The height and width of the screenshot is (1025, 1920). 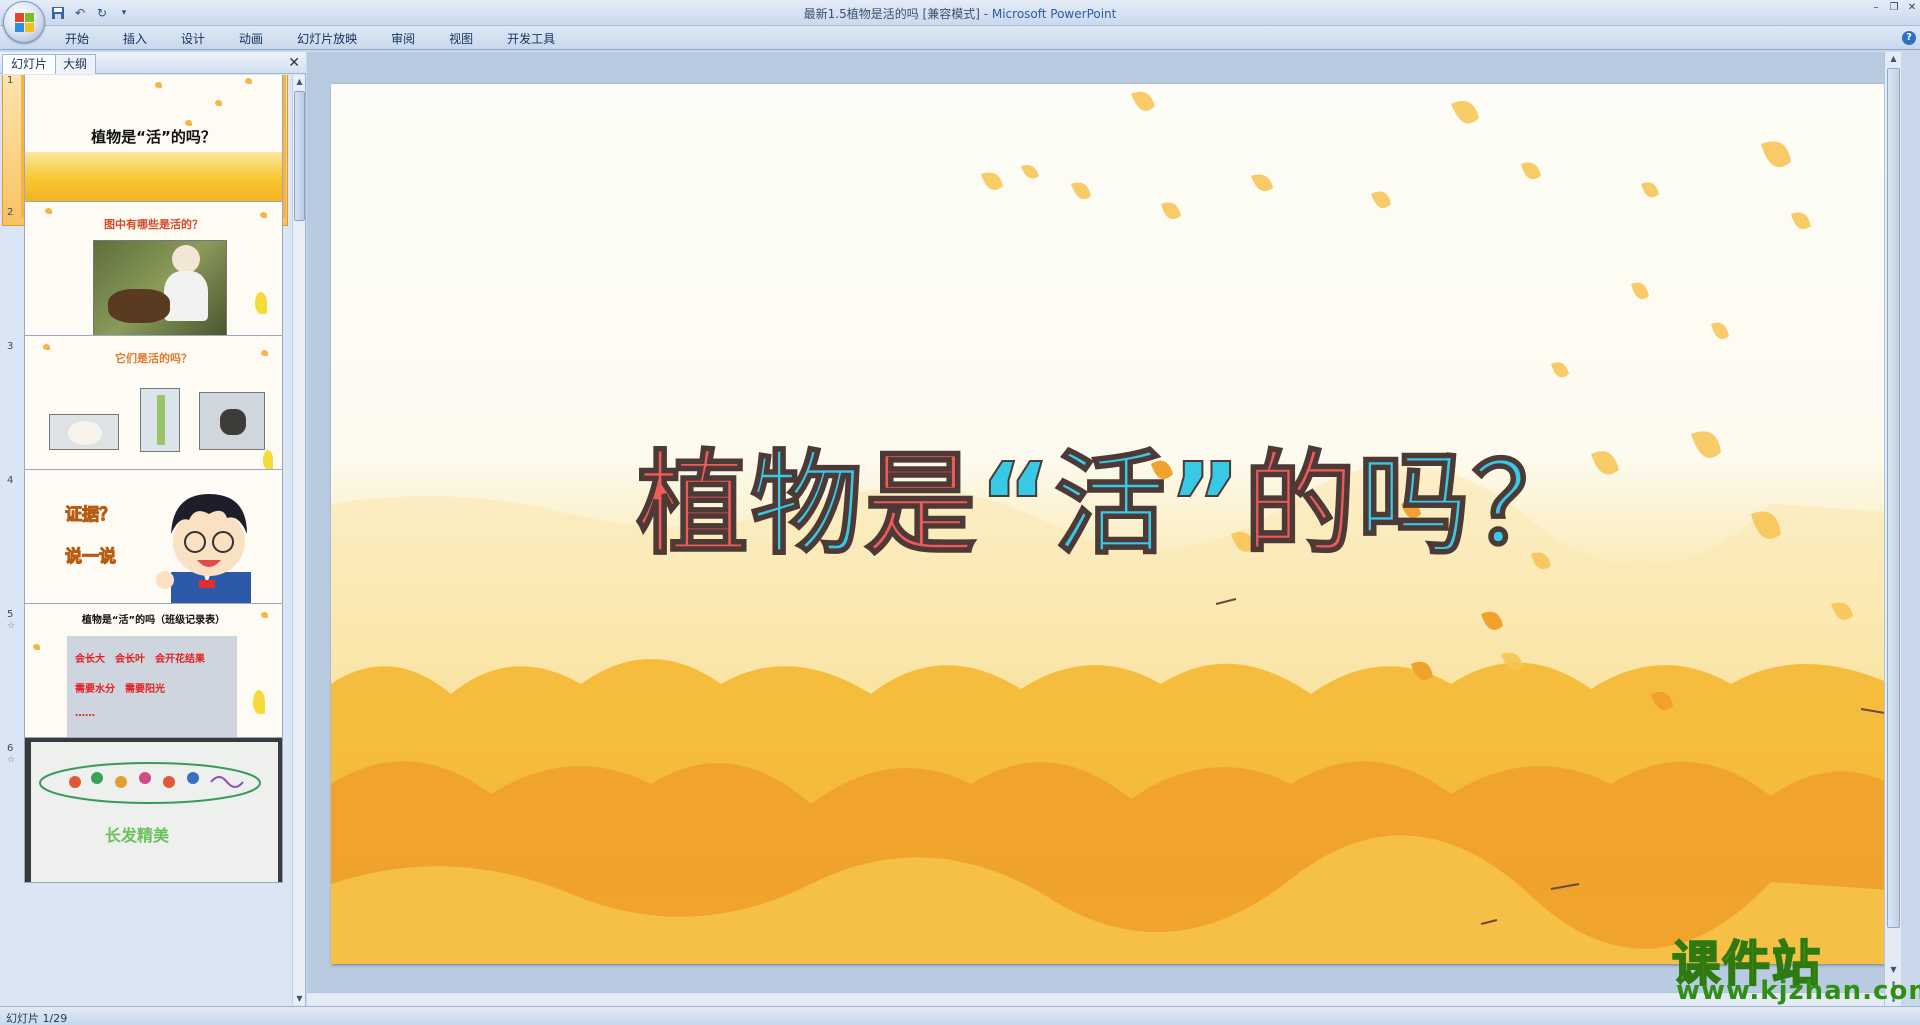 I want to click on thumbnail-scrollbar: ▲ ▼, so click(x=298, y=540).